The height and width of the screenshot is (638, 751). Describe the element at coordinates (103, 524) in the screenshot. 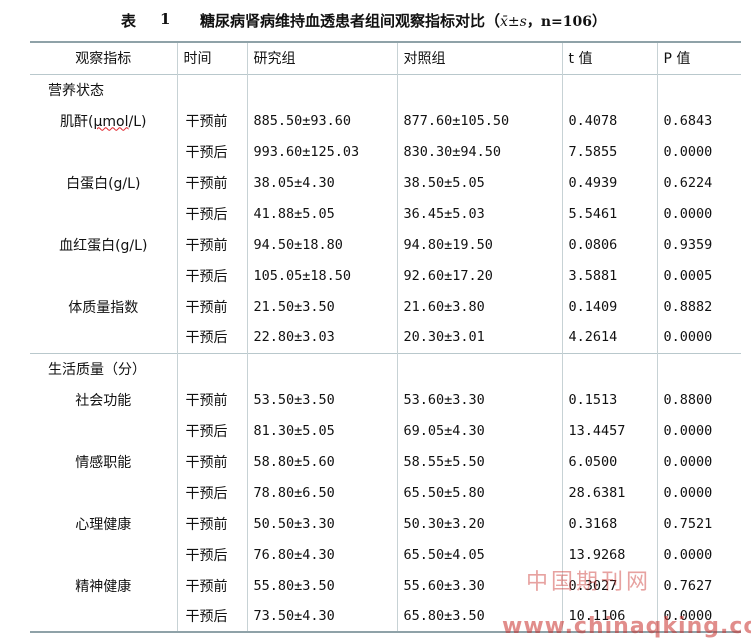

I see `indicator-cell: 心理健康` at that location.